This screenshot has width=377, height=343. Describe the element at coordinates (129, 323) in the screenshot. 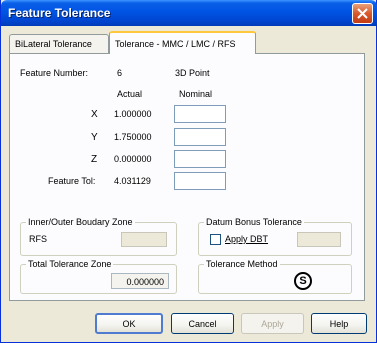

I see `ok-button: OK` at that location.